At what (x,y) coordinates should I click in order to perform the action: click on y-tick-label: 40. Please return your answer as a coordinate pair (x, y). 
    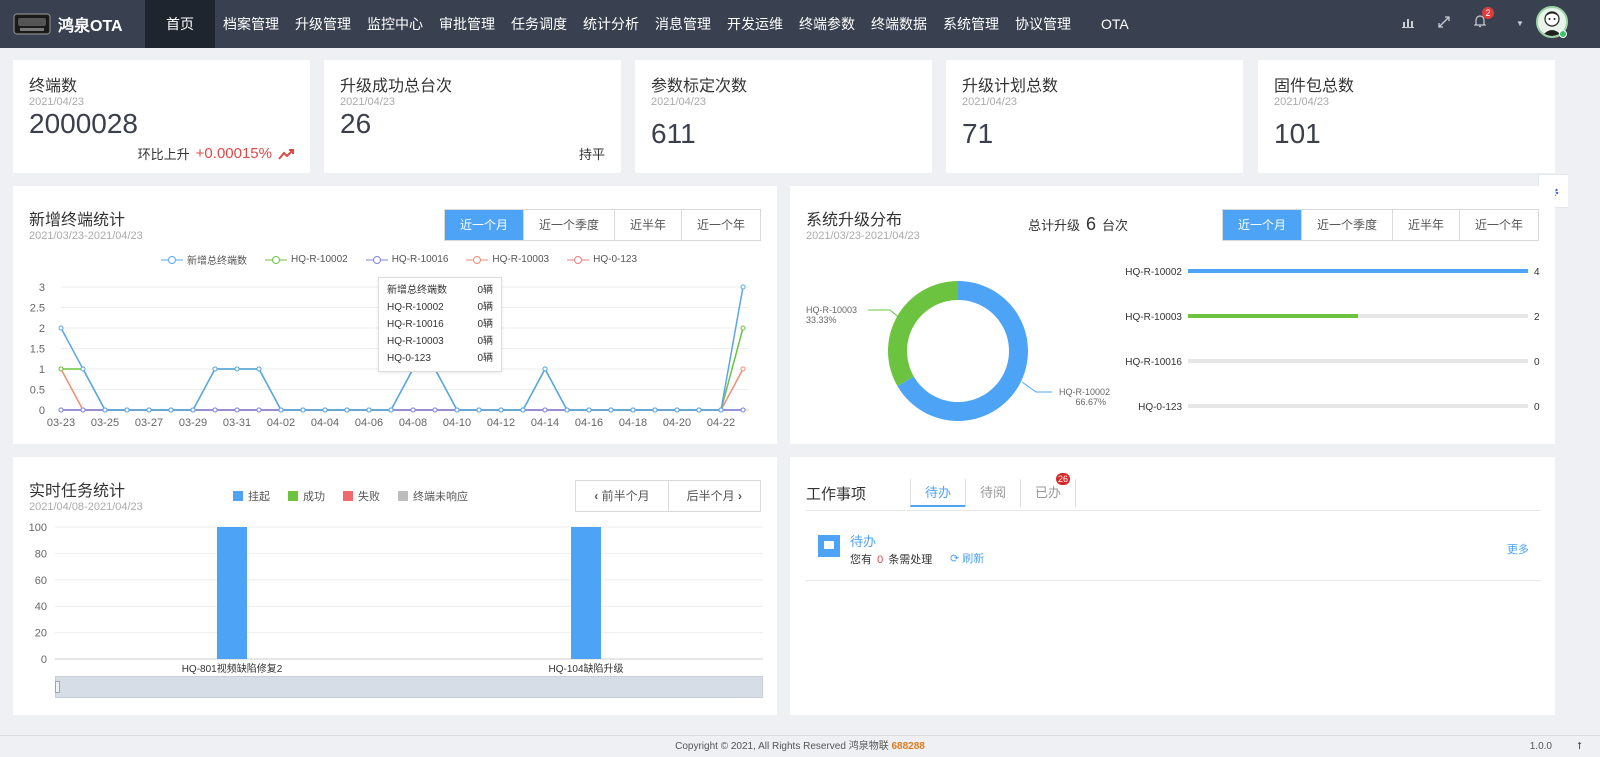
    Looking at the image, I should click on (41, 607).